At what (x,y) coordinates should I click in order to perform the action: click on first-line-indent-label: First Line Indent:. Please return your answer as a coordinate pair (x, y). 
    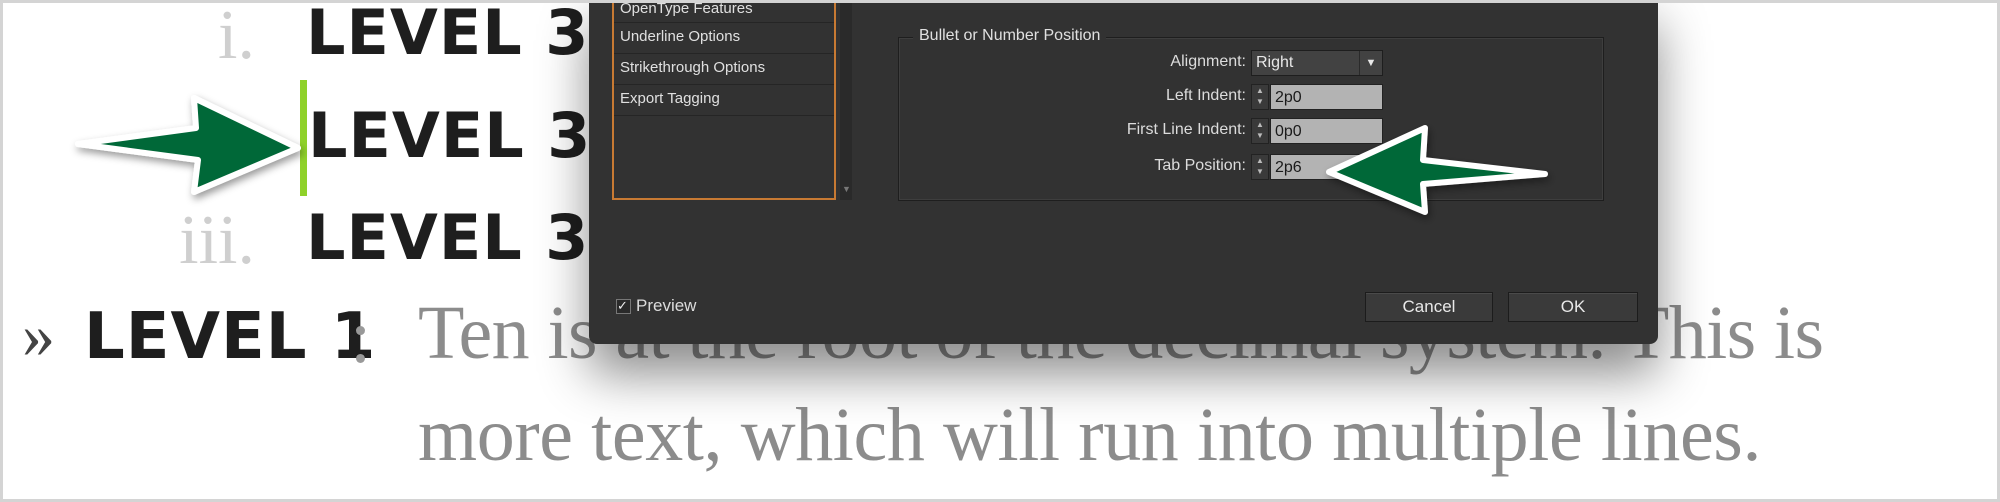
    Looking at the image, I should click on (1186, 129).